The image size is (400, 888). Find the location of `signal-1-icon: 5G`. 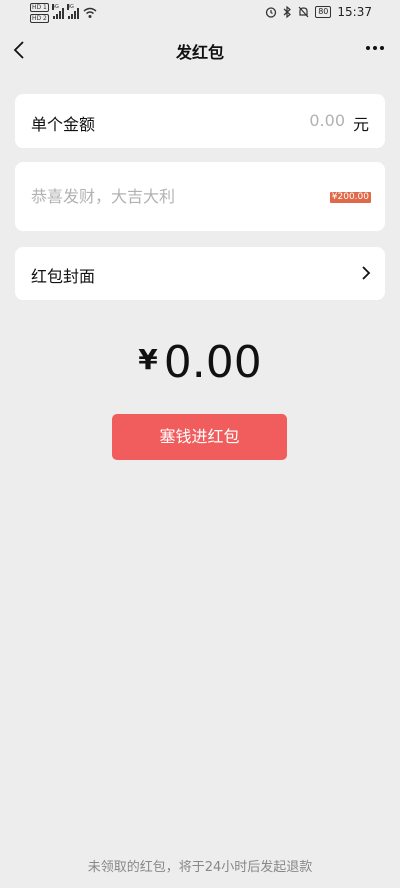

signal-1-icon: 5G is located at coordinates (57, 11).